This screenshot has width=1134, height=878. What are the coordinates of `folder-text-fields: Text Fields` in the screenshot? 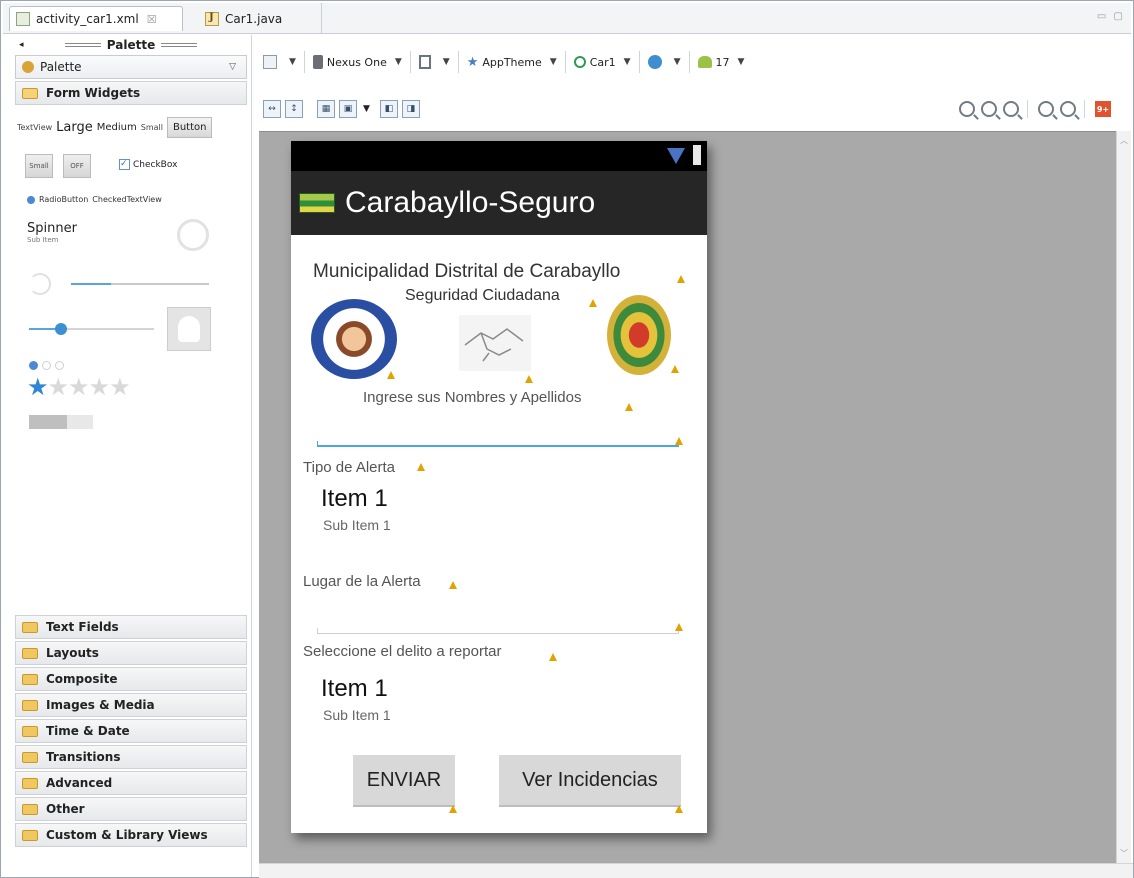 It's located at (131, 627).